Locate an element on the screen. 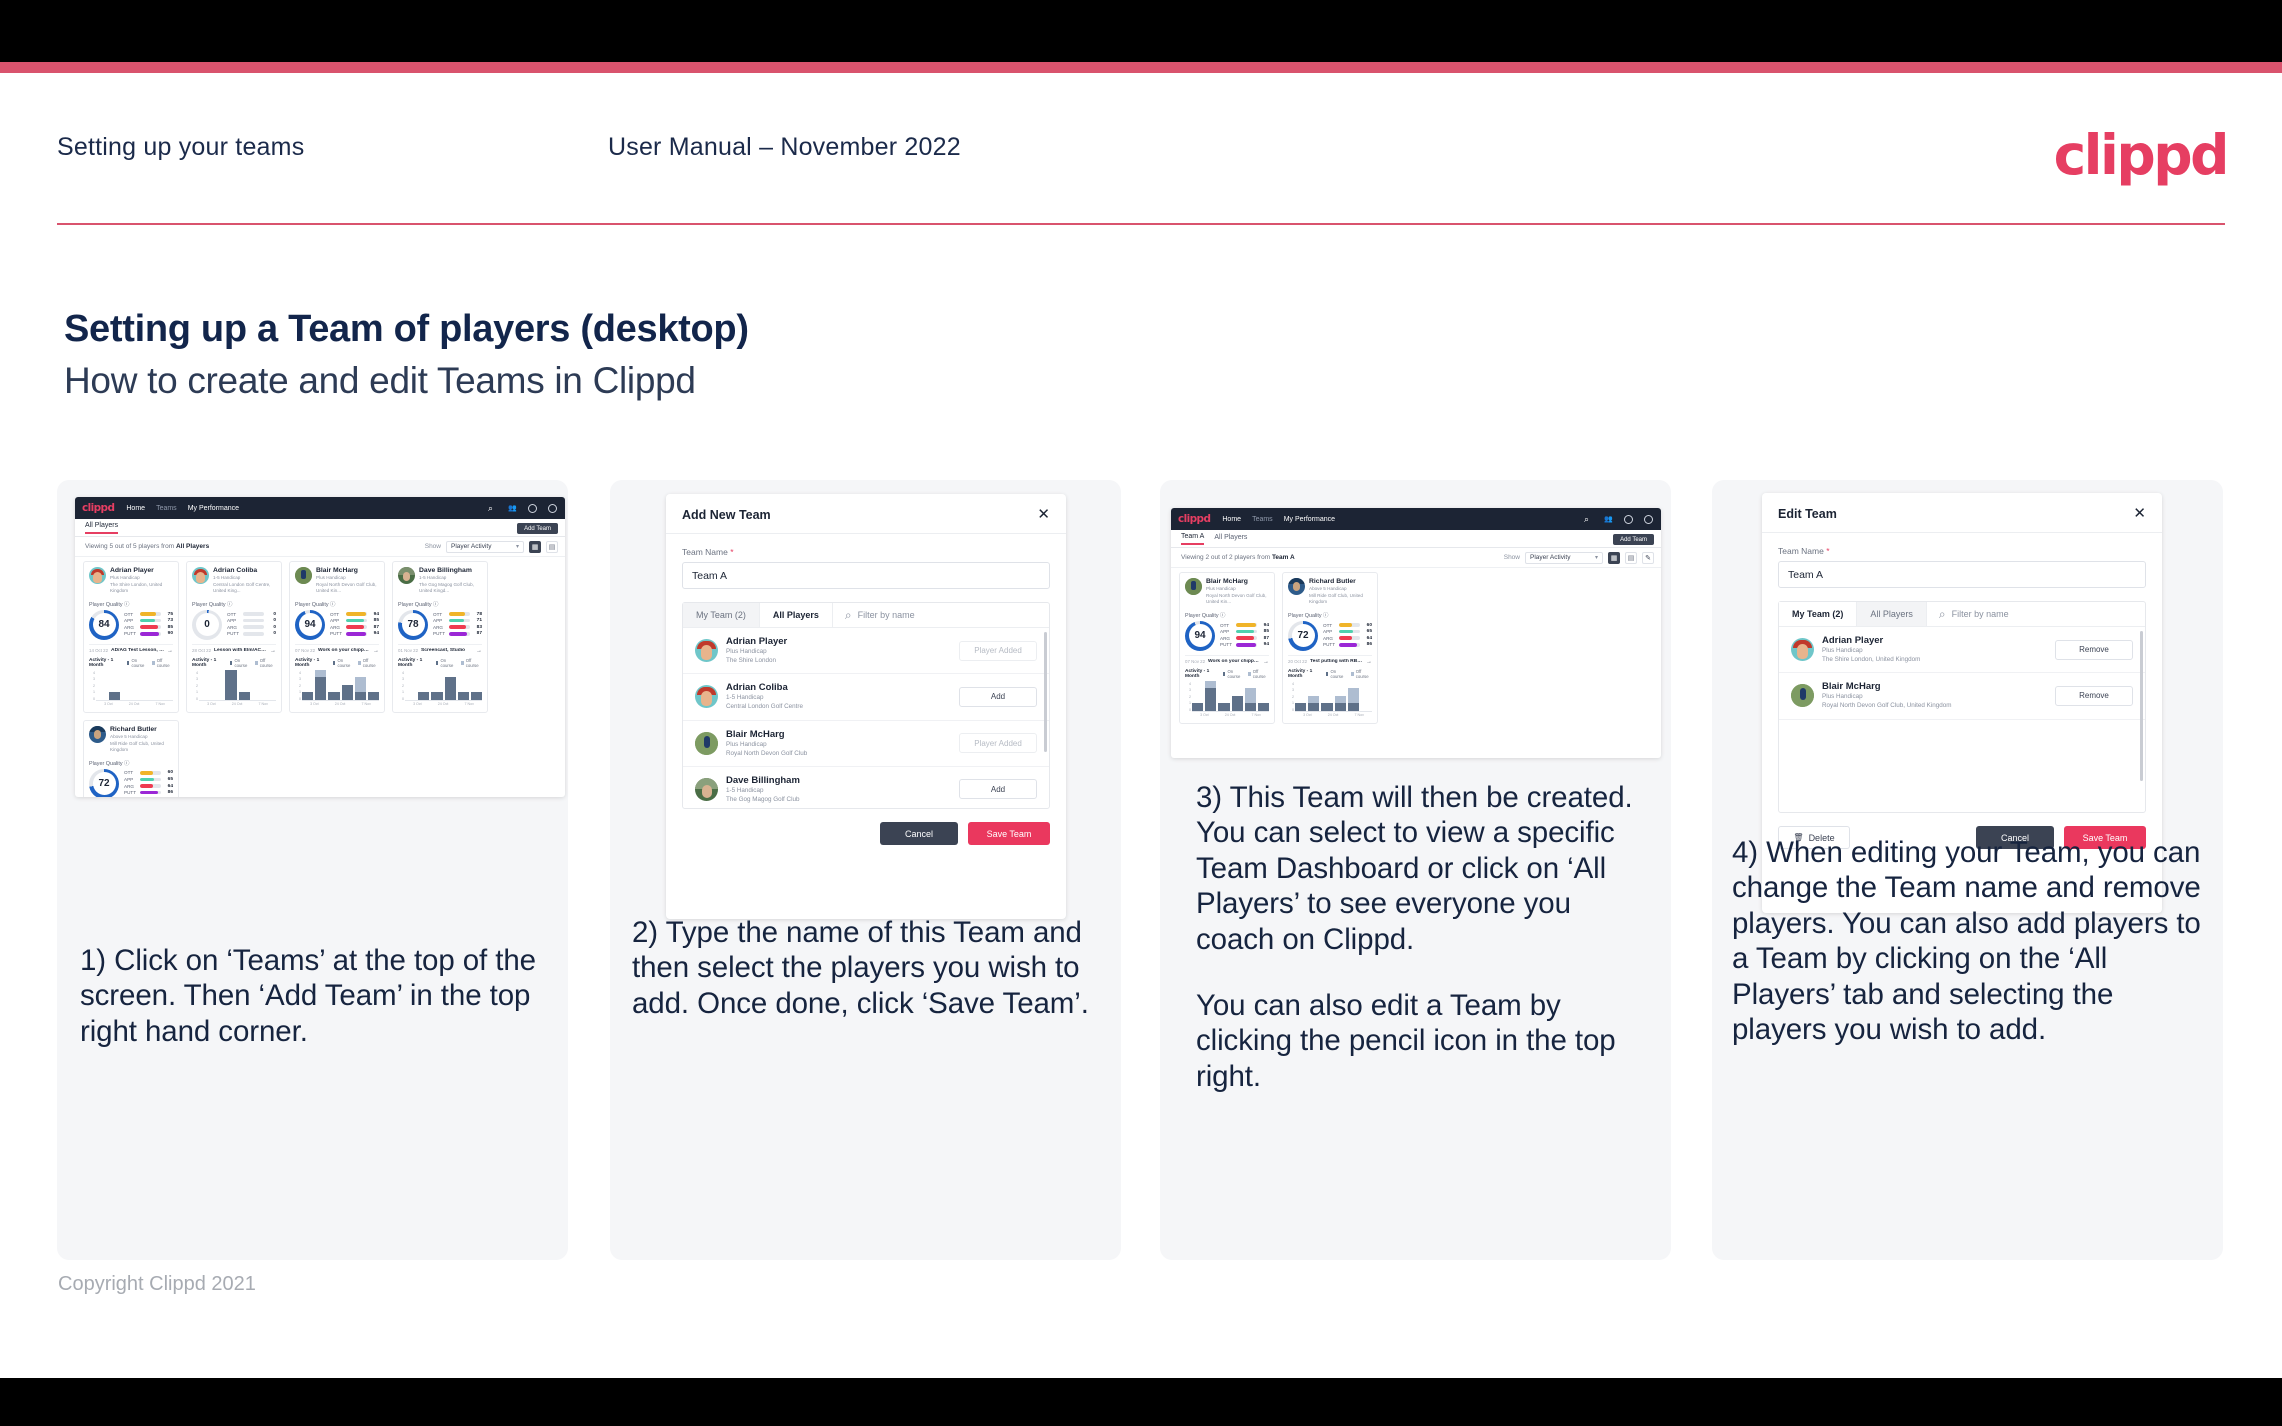 The height and width of the screenshot is (1426, 2282). picker-player-handicap: Plus Handicap is located at coordinates (1842, 650).